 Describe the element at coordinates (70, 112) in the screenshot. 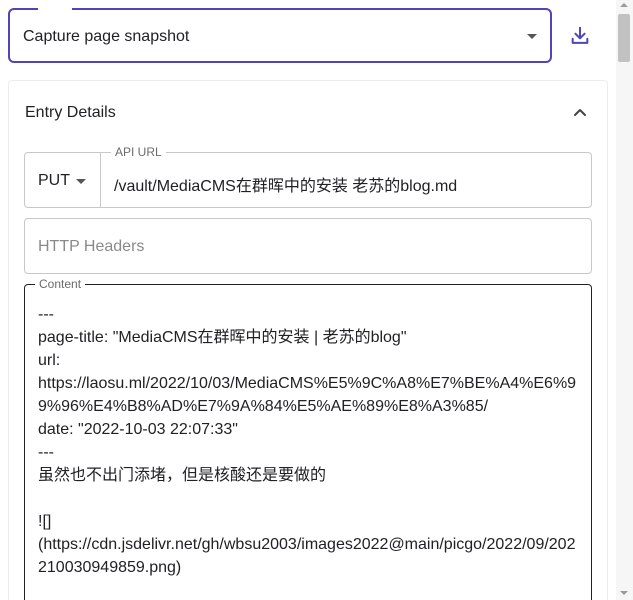

I see `panel-title: Entry Details` at that location.